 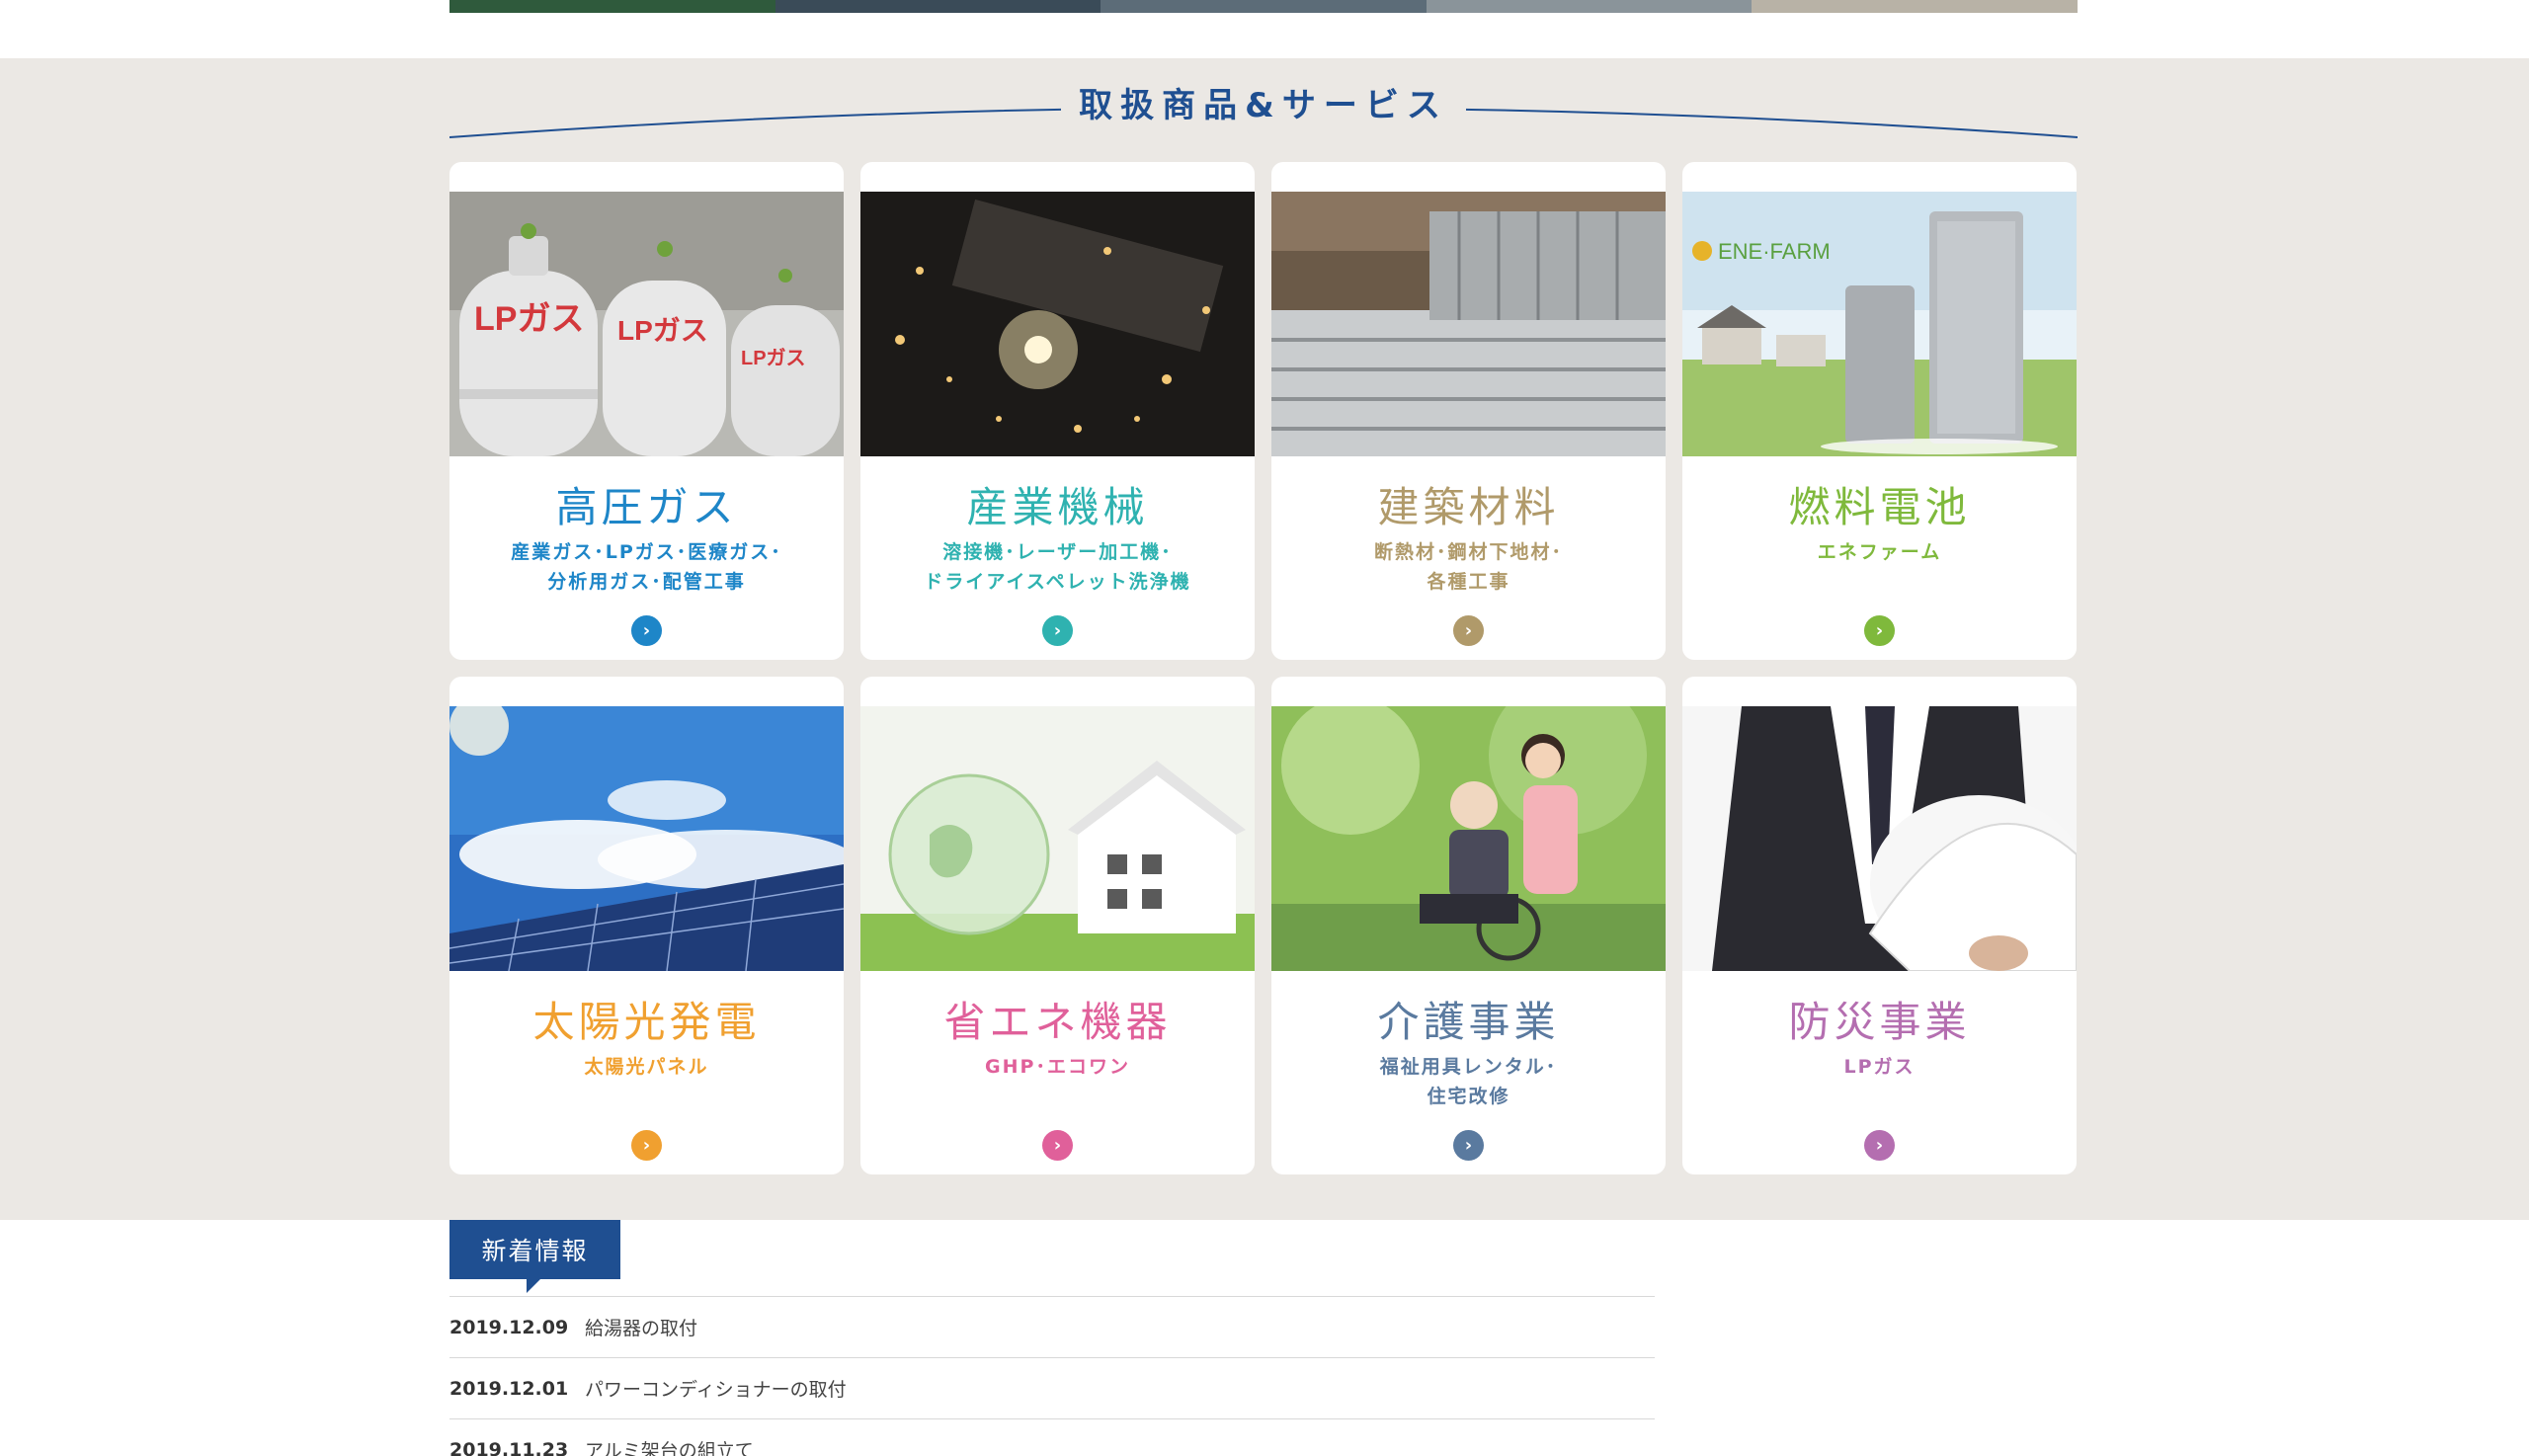 I want to click on service-card-disaster-prevention: 防災事業 LPガス ›, so click(x=1879, y=925).